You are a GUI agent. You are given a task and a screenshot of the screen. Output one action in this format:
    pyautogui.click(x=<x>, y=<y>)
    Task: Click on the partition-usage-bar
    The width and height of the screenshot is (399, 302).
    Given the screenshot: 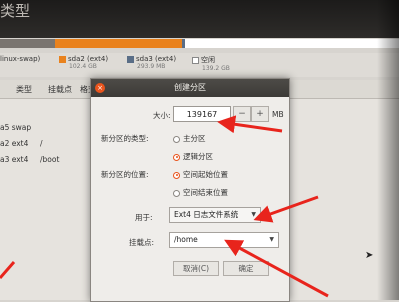 What is the action you would take?
    pyautogui.click(x=199, y=43)
    